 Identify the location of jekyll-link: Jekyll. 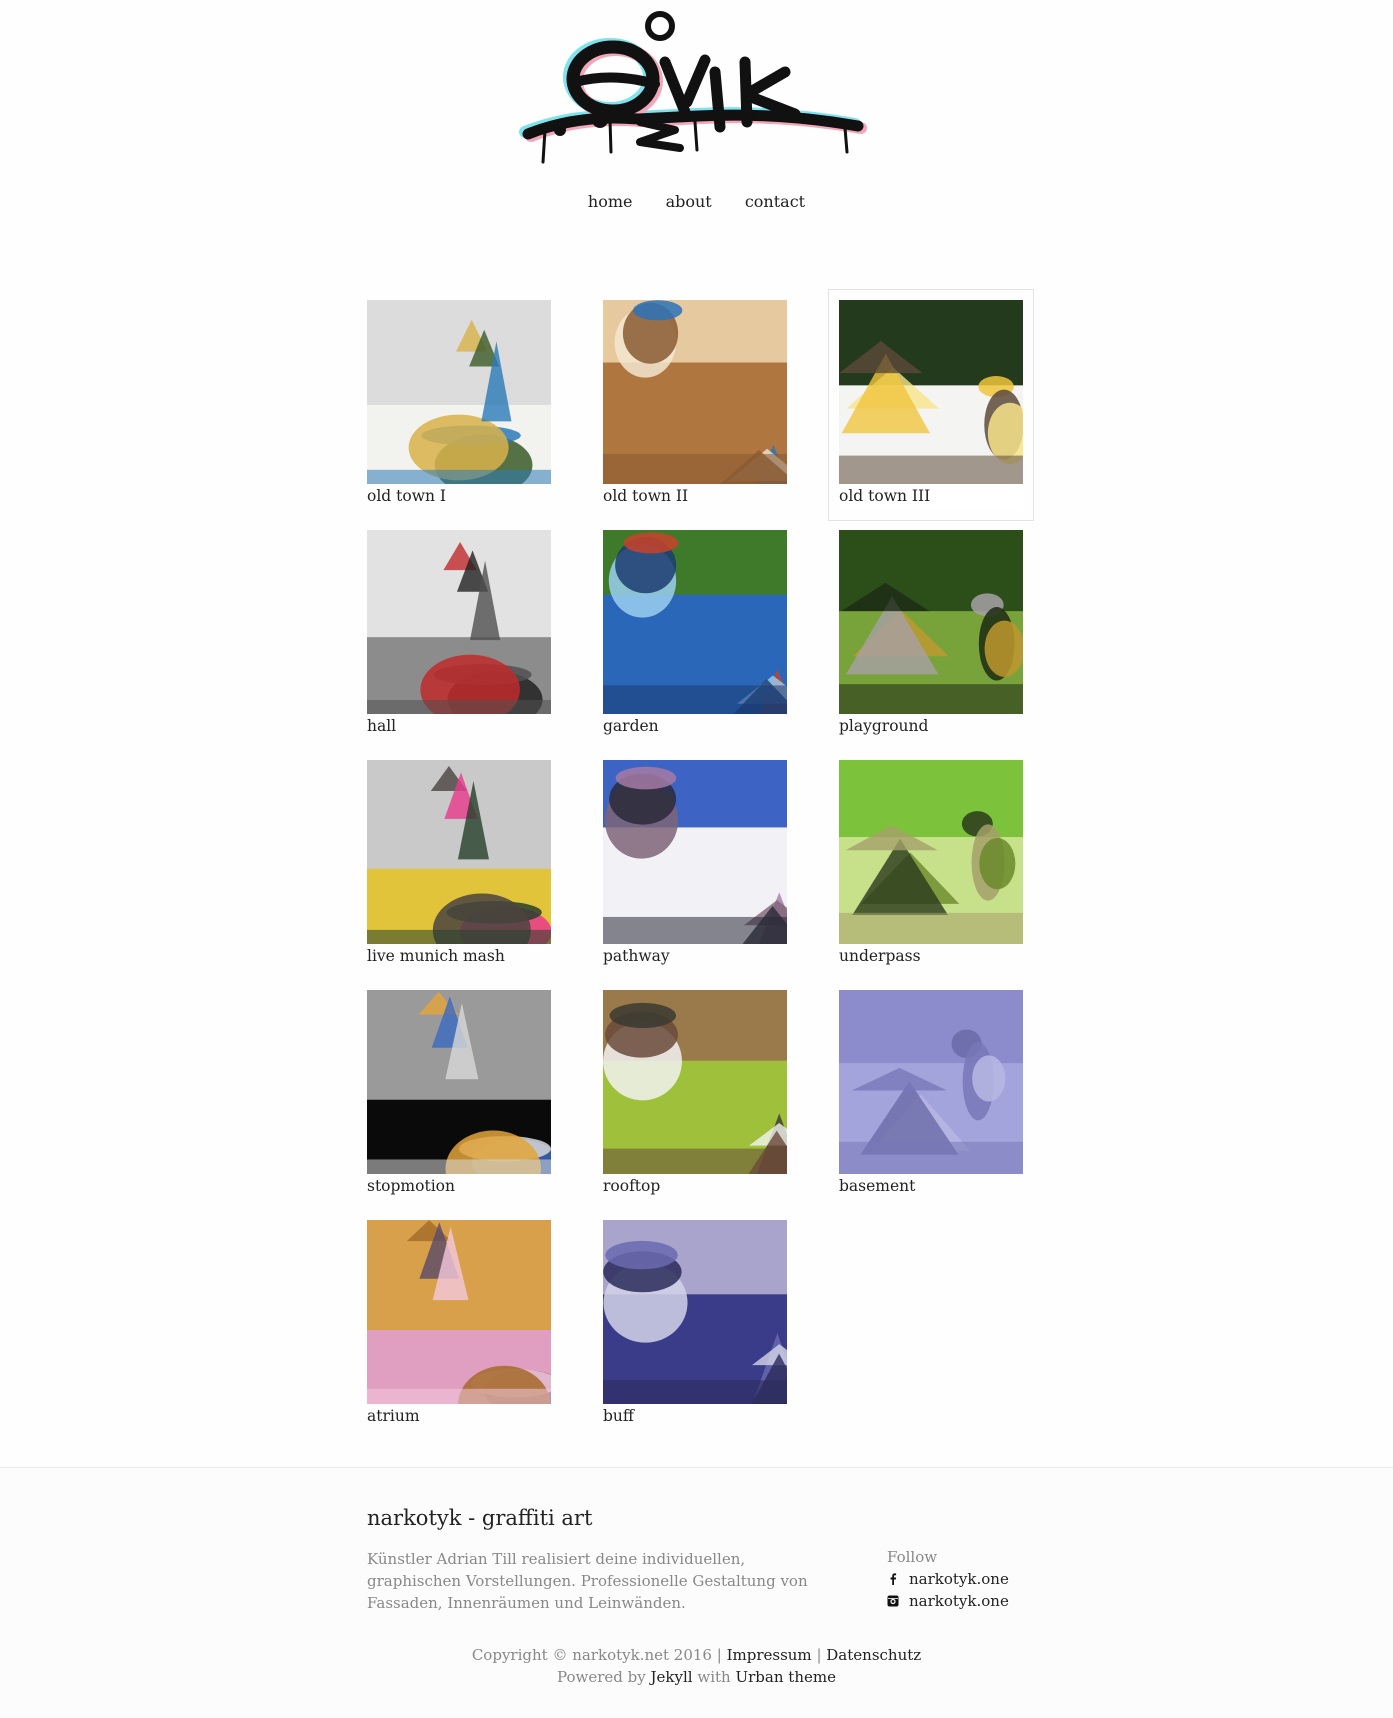
(672, 1677).